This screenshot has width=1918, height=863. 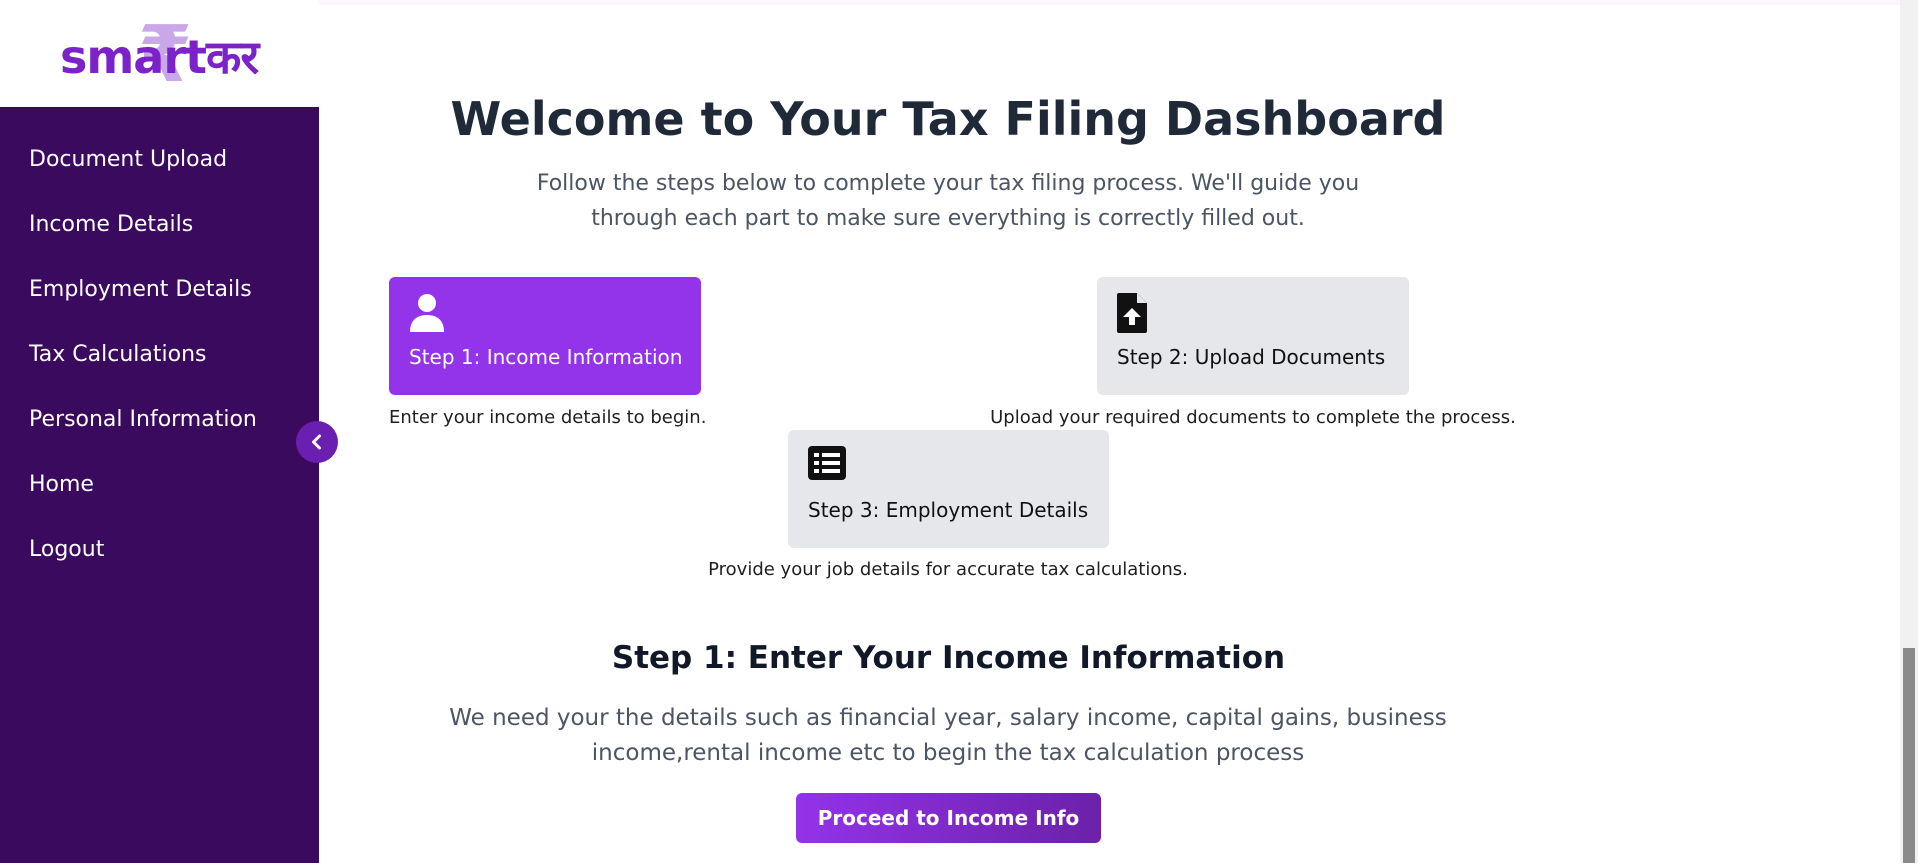 What do you see at coordinates (545, 336) in the screenshot?
I see `step-card-income: Step 1: Income Information` at bounding box center [545, 336].